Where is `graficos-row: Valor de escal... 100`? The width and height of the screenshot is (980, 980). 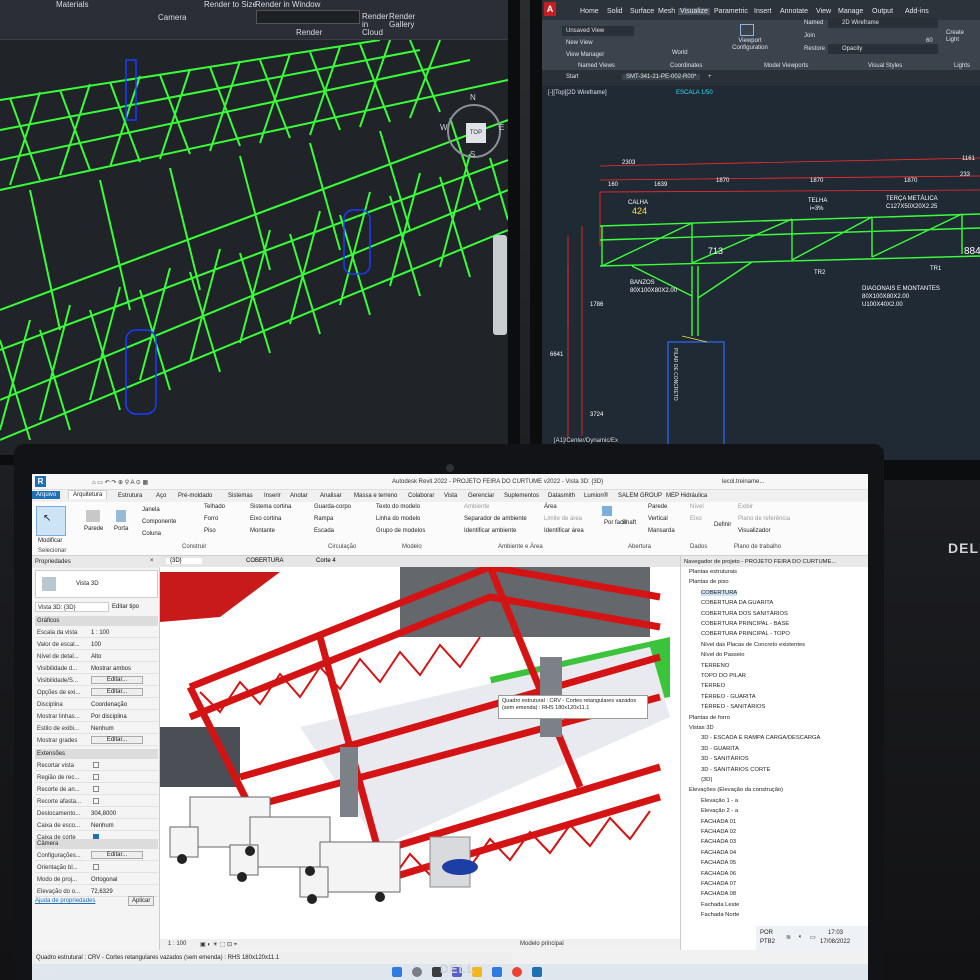 graficos-row: Valor de escal... 100 is located at coordinates (96, 644).